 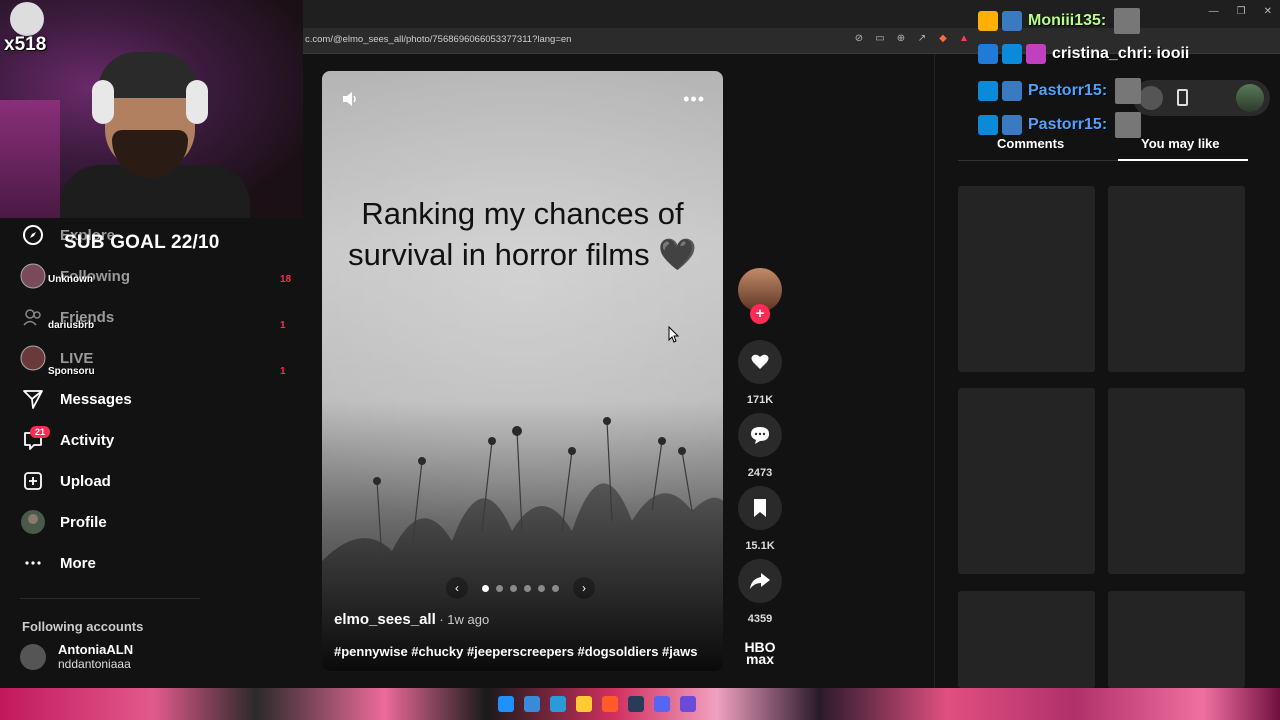 I want to click on steam-icon, so click(x=636, y=704).